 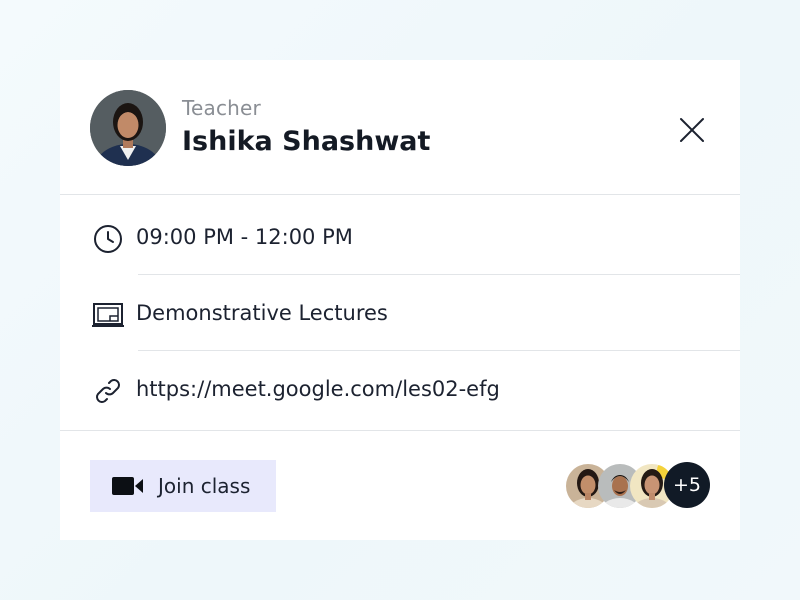 I want to click on video-camera-icon, so click(x=127, y=486).